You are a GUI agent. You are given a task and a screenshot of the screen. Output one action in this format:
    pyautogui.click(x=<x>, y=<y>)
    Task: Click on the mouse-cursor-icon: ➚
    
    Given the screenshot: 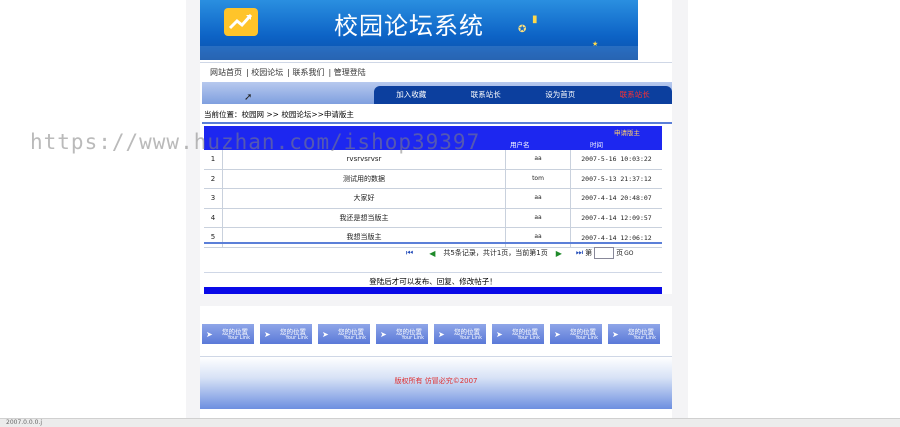 What is the action you would take?
    pyautogui.click(x=248, y=97)
    